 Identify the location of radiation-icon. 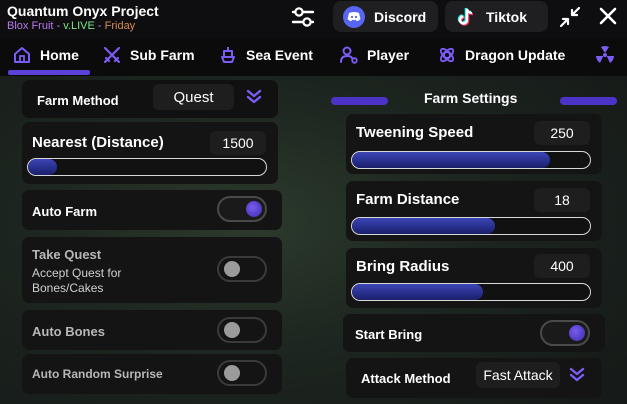
(605, 55).